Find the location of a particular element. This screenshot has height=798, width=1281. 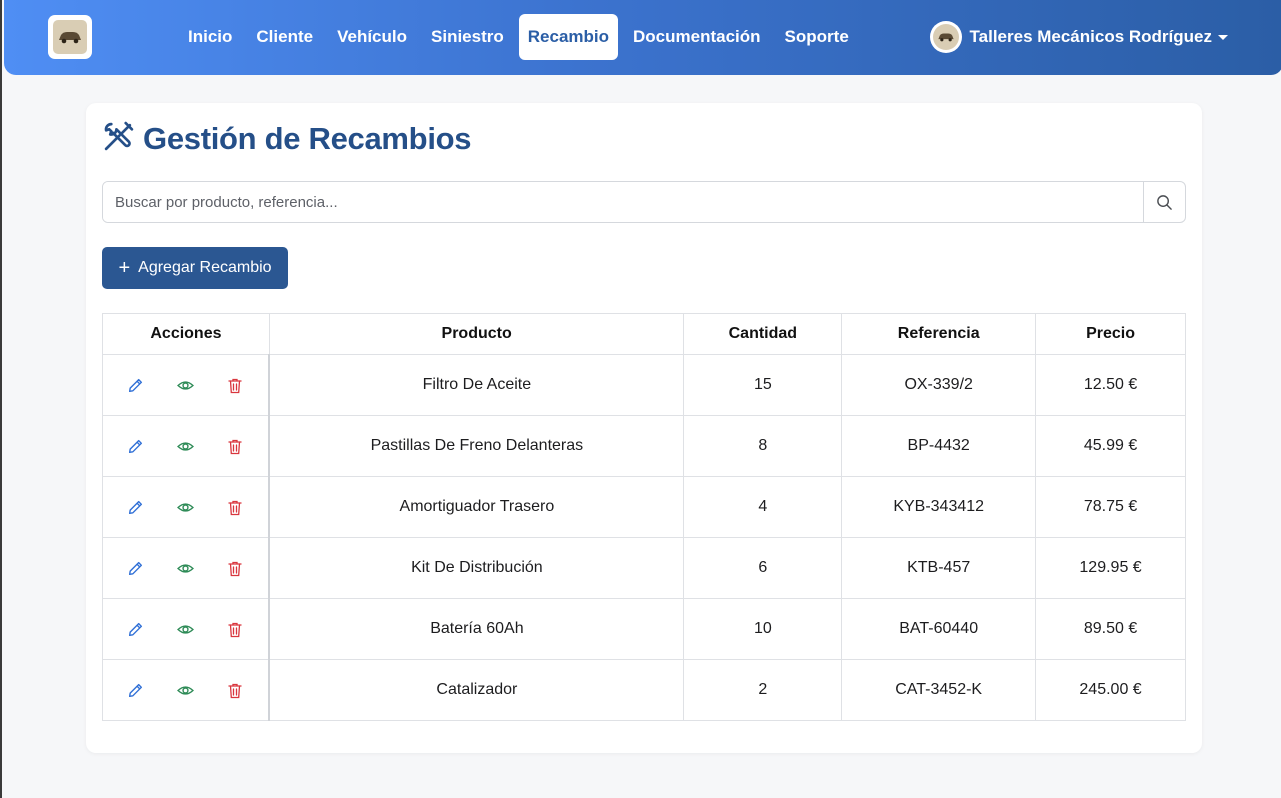

search-input is located at coordinates (623, 202).